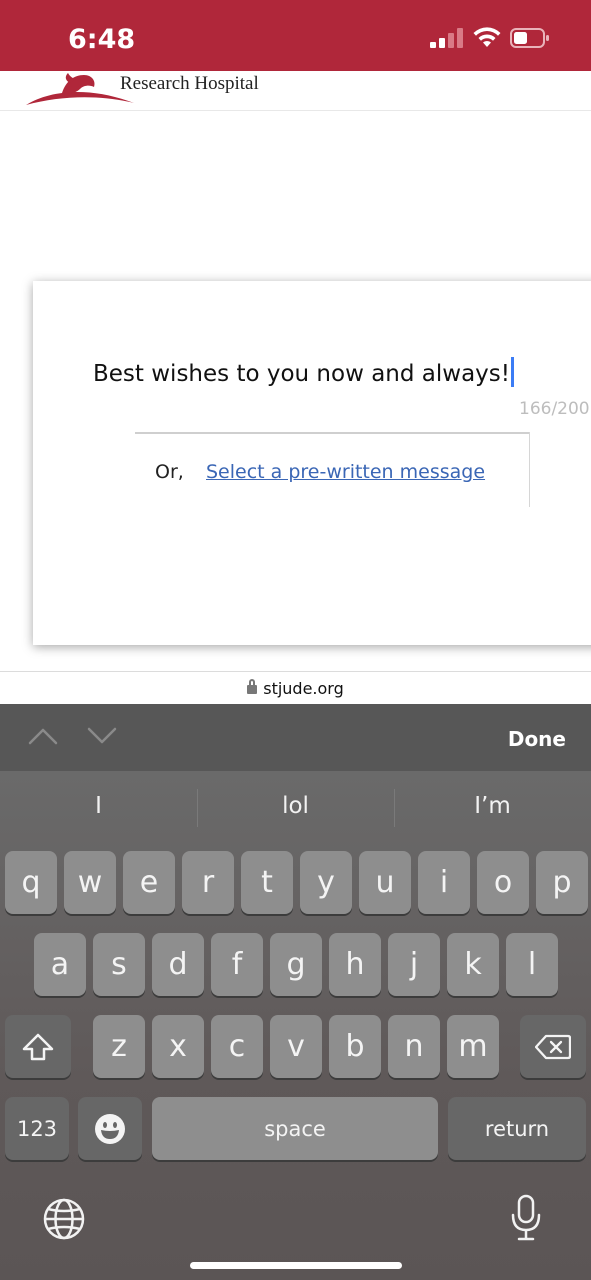 The width and height of the screenshot is (591, 1280). What do you see at coordinates (178, 964) in the screenshot?
I see `key-d: d` at bounding box center [178, 964].